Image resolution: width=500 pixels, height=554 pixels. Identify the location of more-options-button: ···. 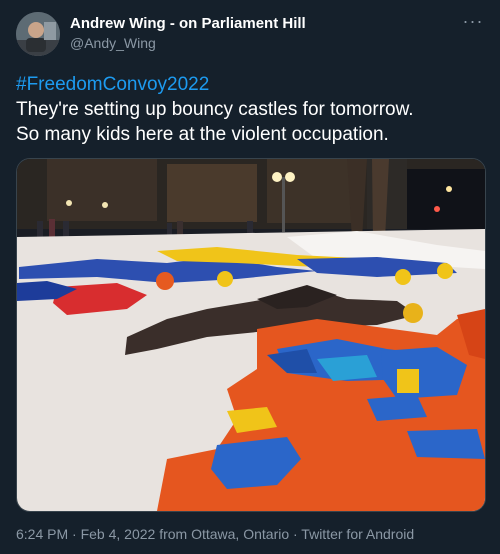
(473, 22).